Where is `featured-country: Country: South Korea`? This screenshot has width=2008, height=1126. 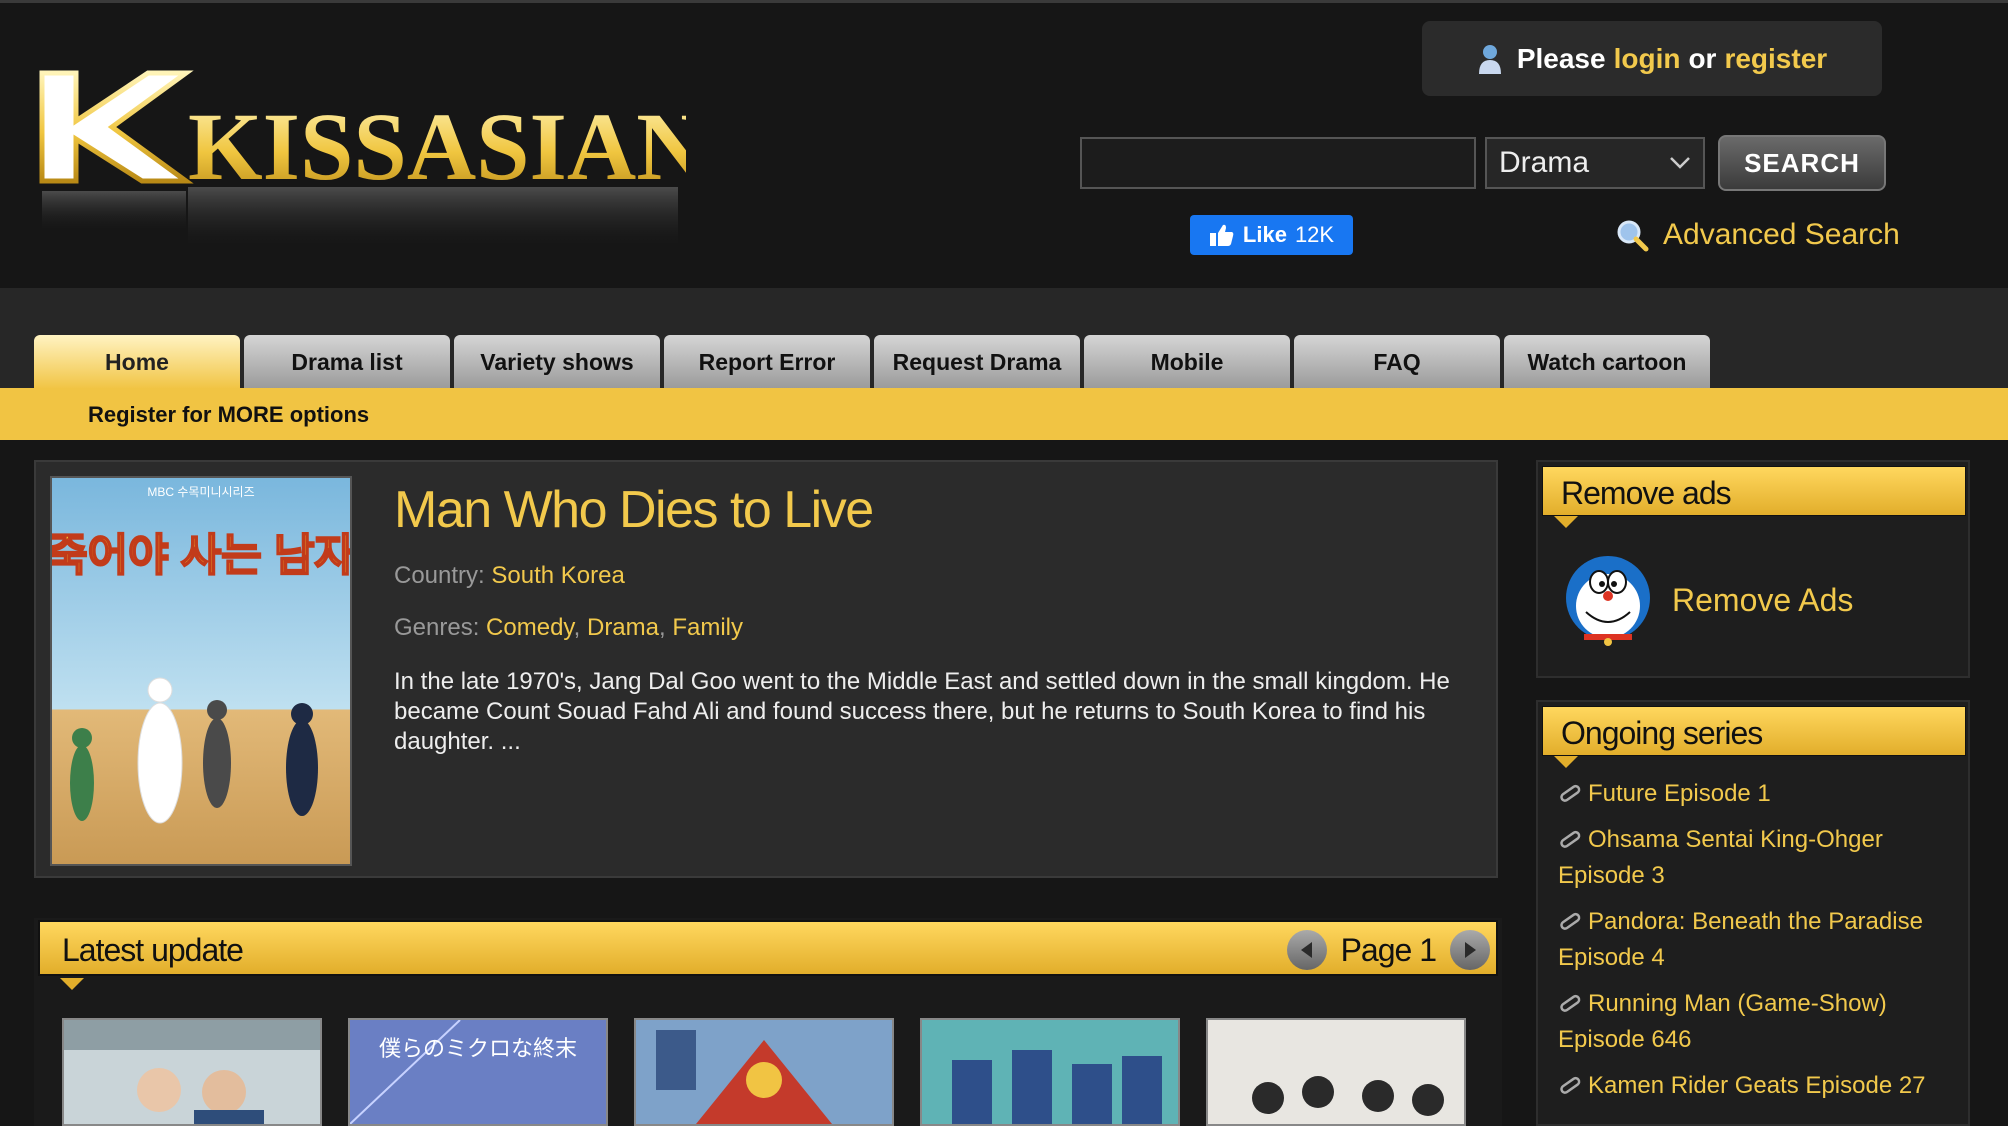
featured-country: Country: South Korea is located at coordinates (509, 576).